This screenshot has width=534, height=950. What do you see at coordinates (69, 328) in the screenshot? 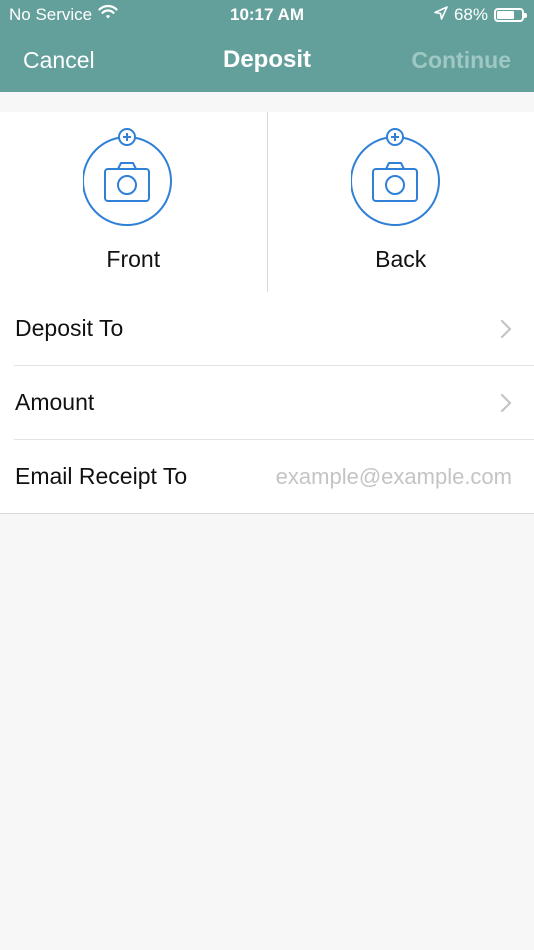
I see `deposit-to-label: Deposit To` at bounding box center [69, 328].